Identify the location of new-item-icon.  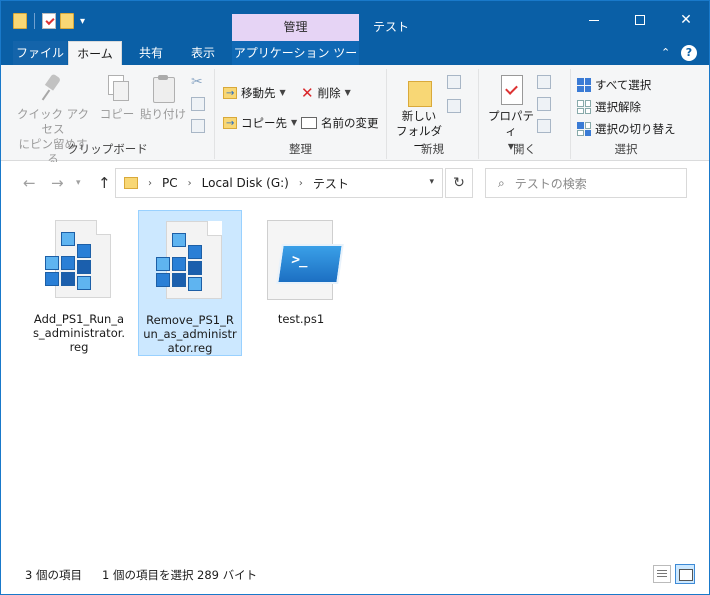
(454, 82).